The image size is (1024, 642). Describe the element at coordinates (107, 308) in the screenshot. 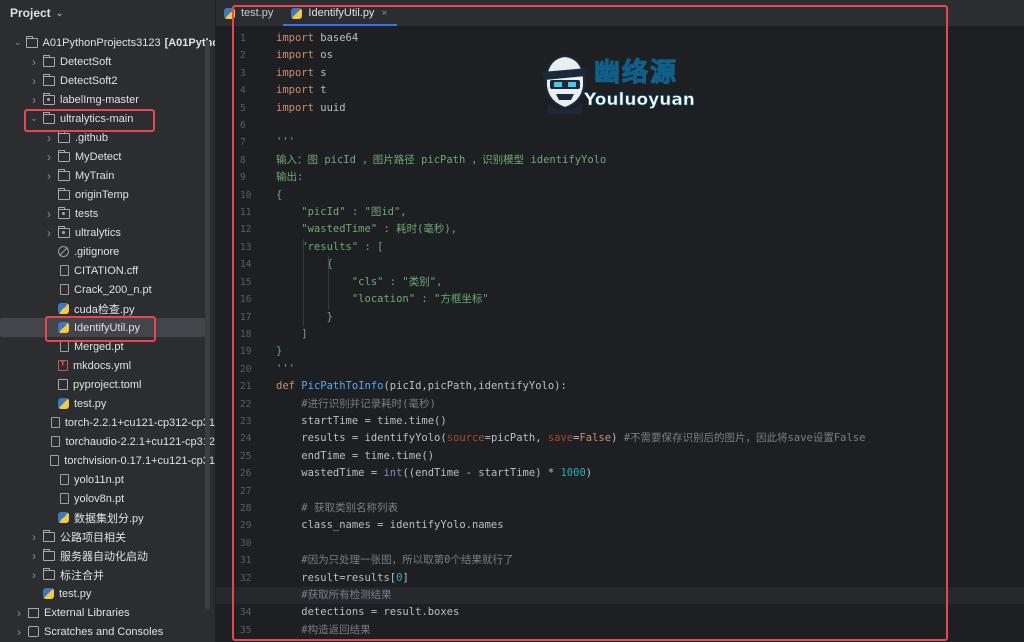

I see `tree-item: cuda检查.py` at that location.